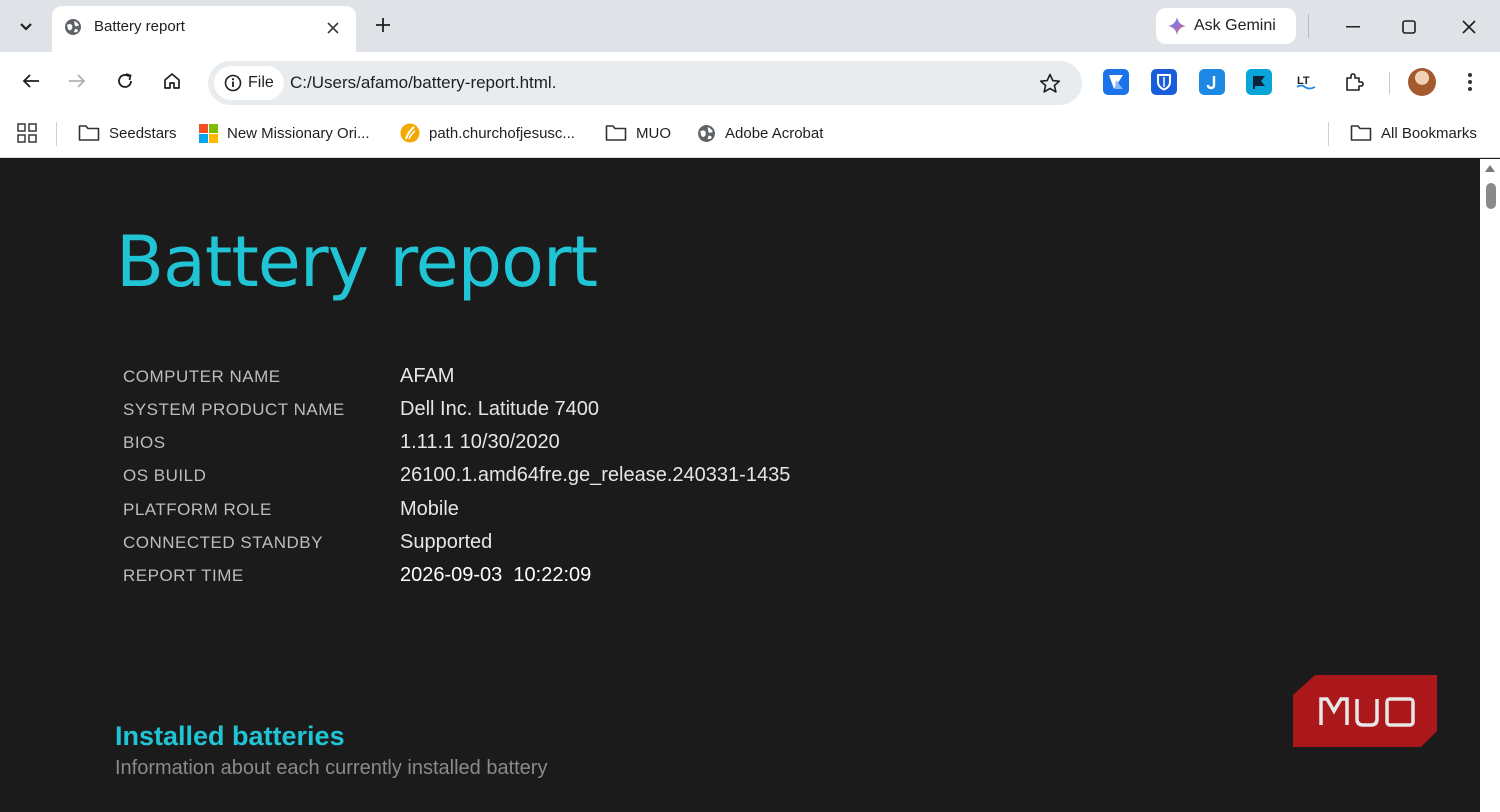  I want to click on reload-button, so click(125, 81).